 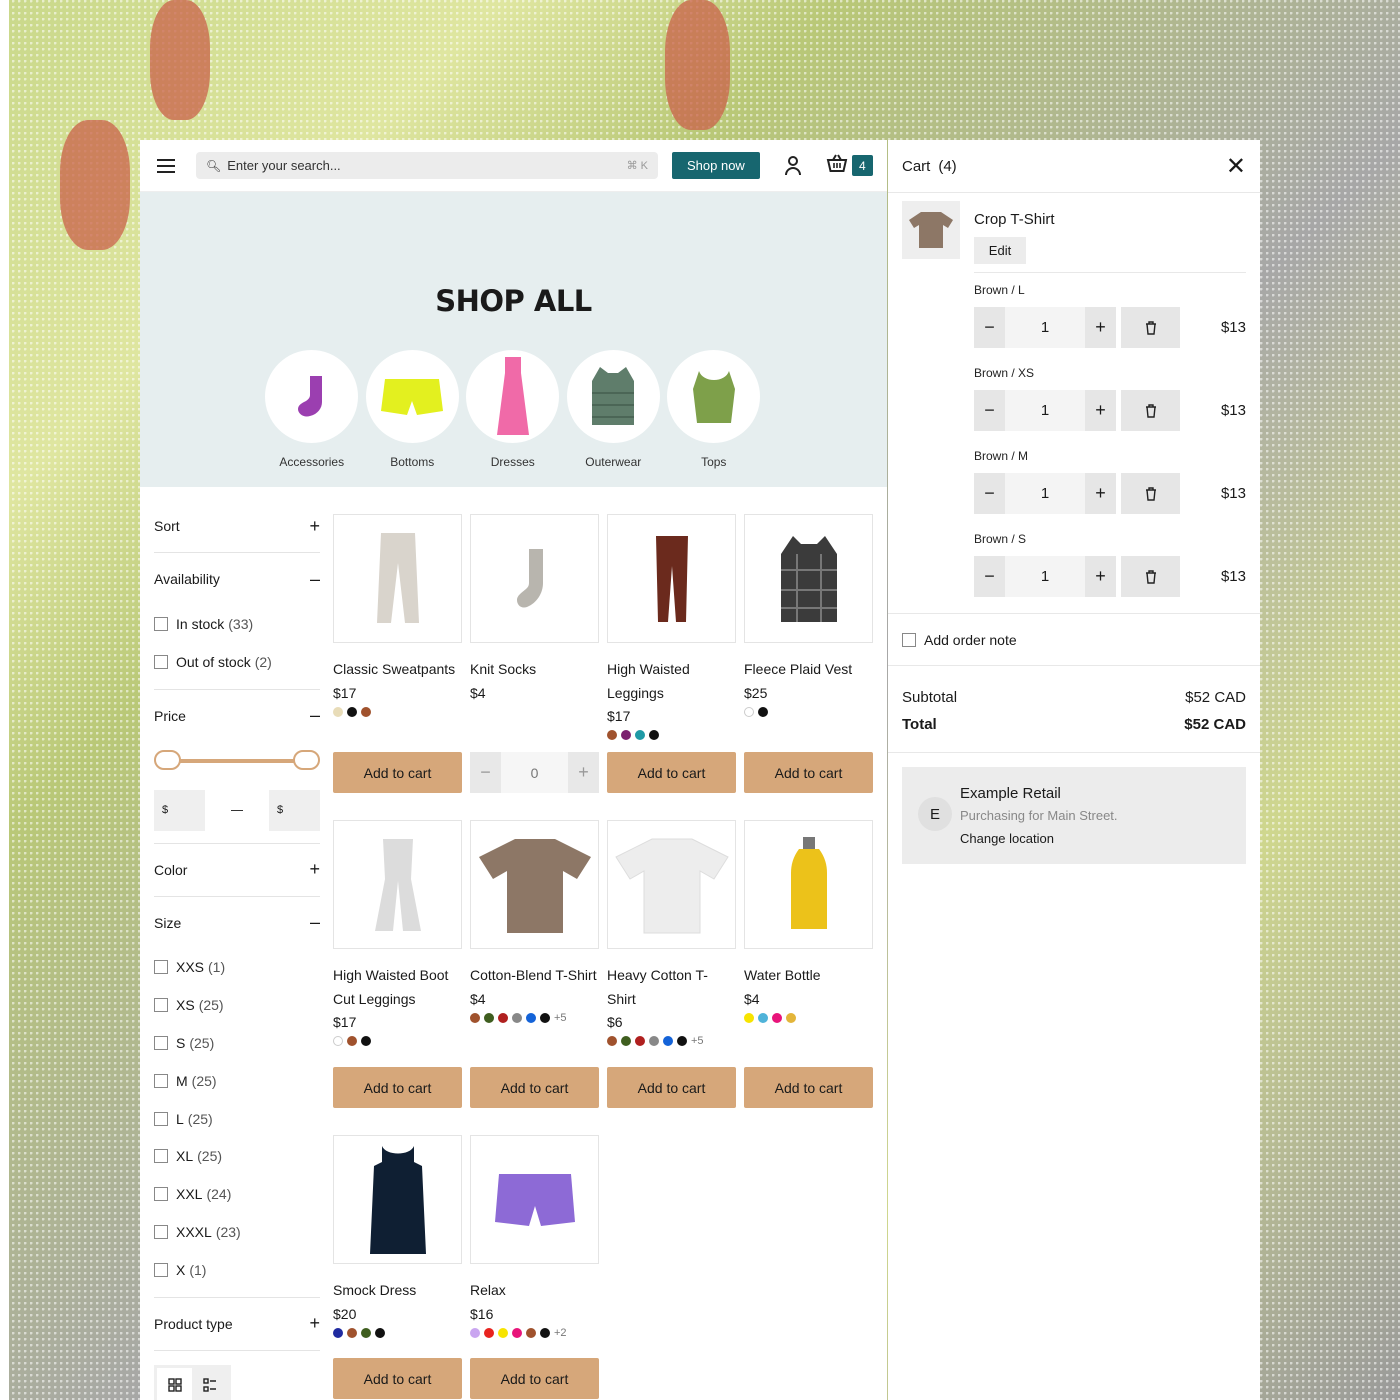 What do you see at coordinates (397, 987) in the screenshot?
I see `product-name: High Waisted Boot Cut Leggings` at bounding box center [397, 987].